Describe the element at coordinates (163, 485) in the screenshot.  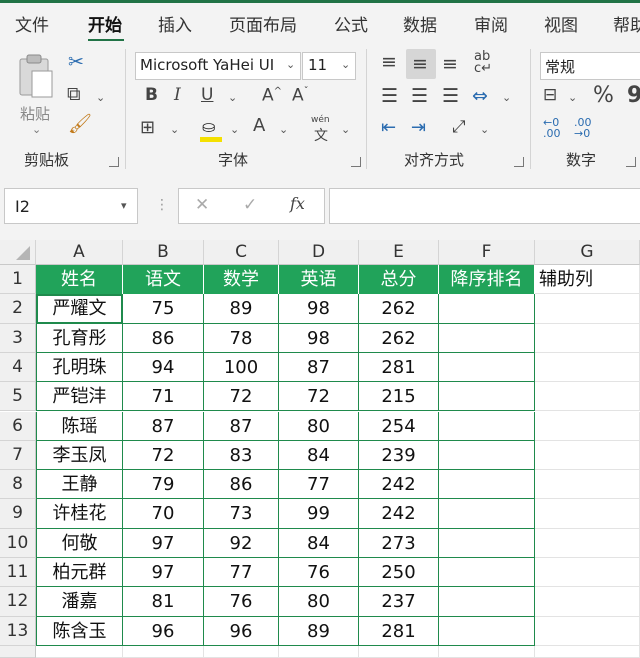
I see `table-cell: 79` at that location.